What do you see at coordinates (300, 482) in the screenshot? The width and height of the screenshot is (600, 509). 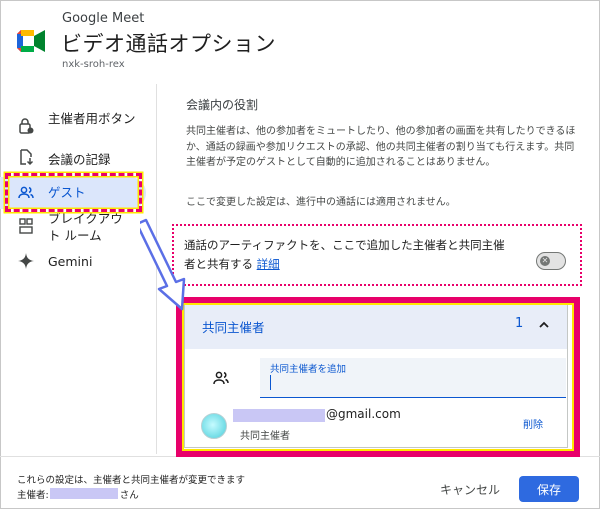 I see `dialog-footer: これらの設定は、主催者と共同主催者が変更できます 主催者: さん キャンセル 保存` at bounding box center [300, 482].